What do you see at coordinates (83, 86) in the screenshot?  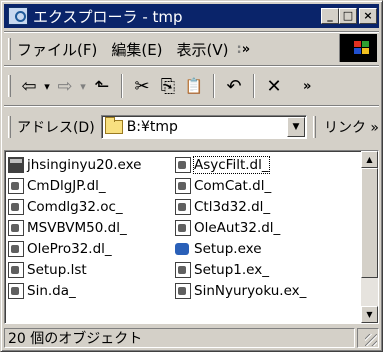 I see `forward-dropdown: ▾` at bounding box center [83, 86].